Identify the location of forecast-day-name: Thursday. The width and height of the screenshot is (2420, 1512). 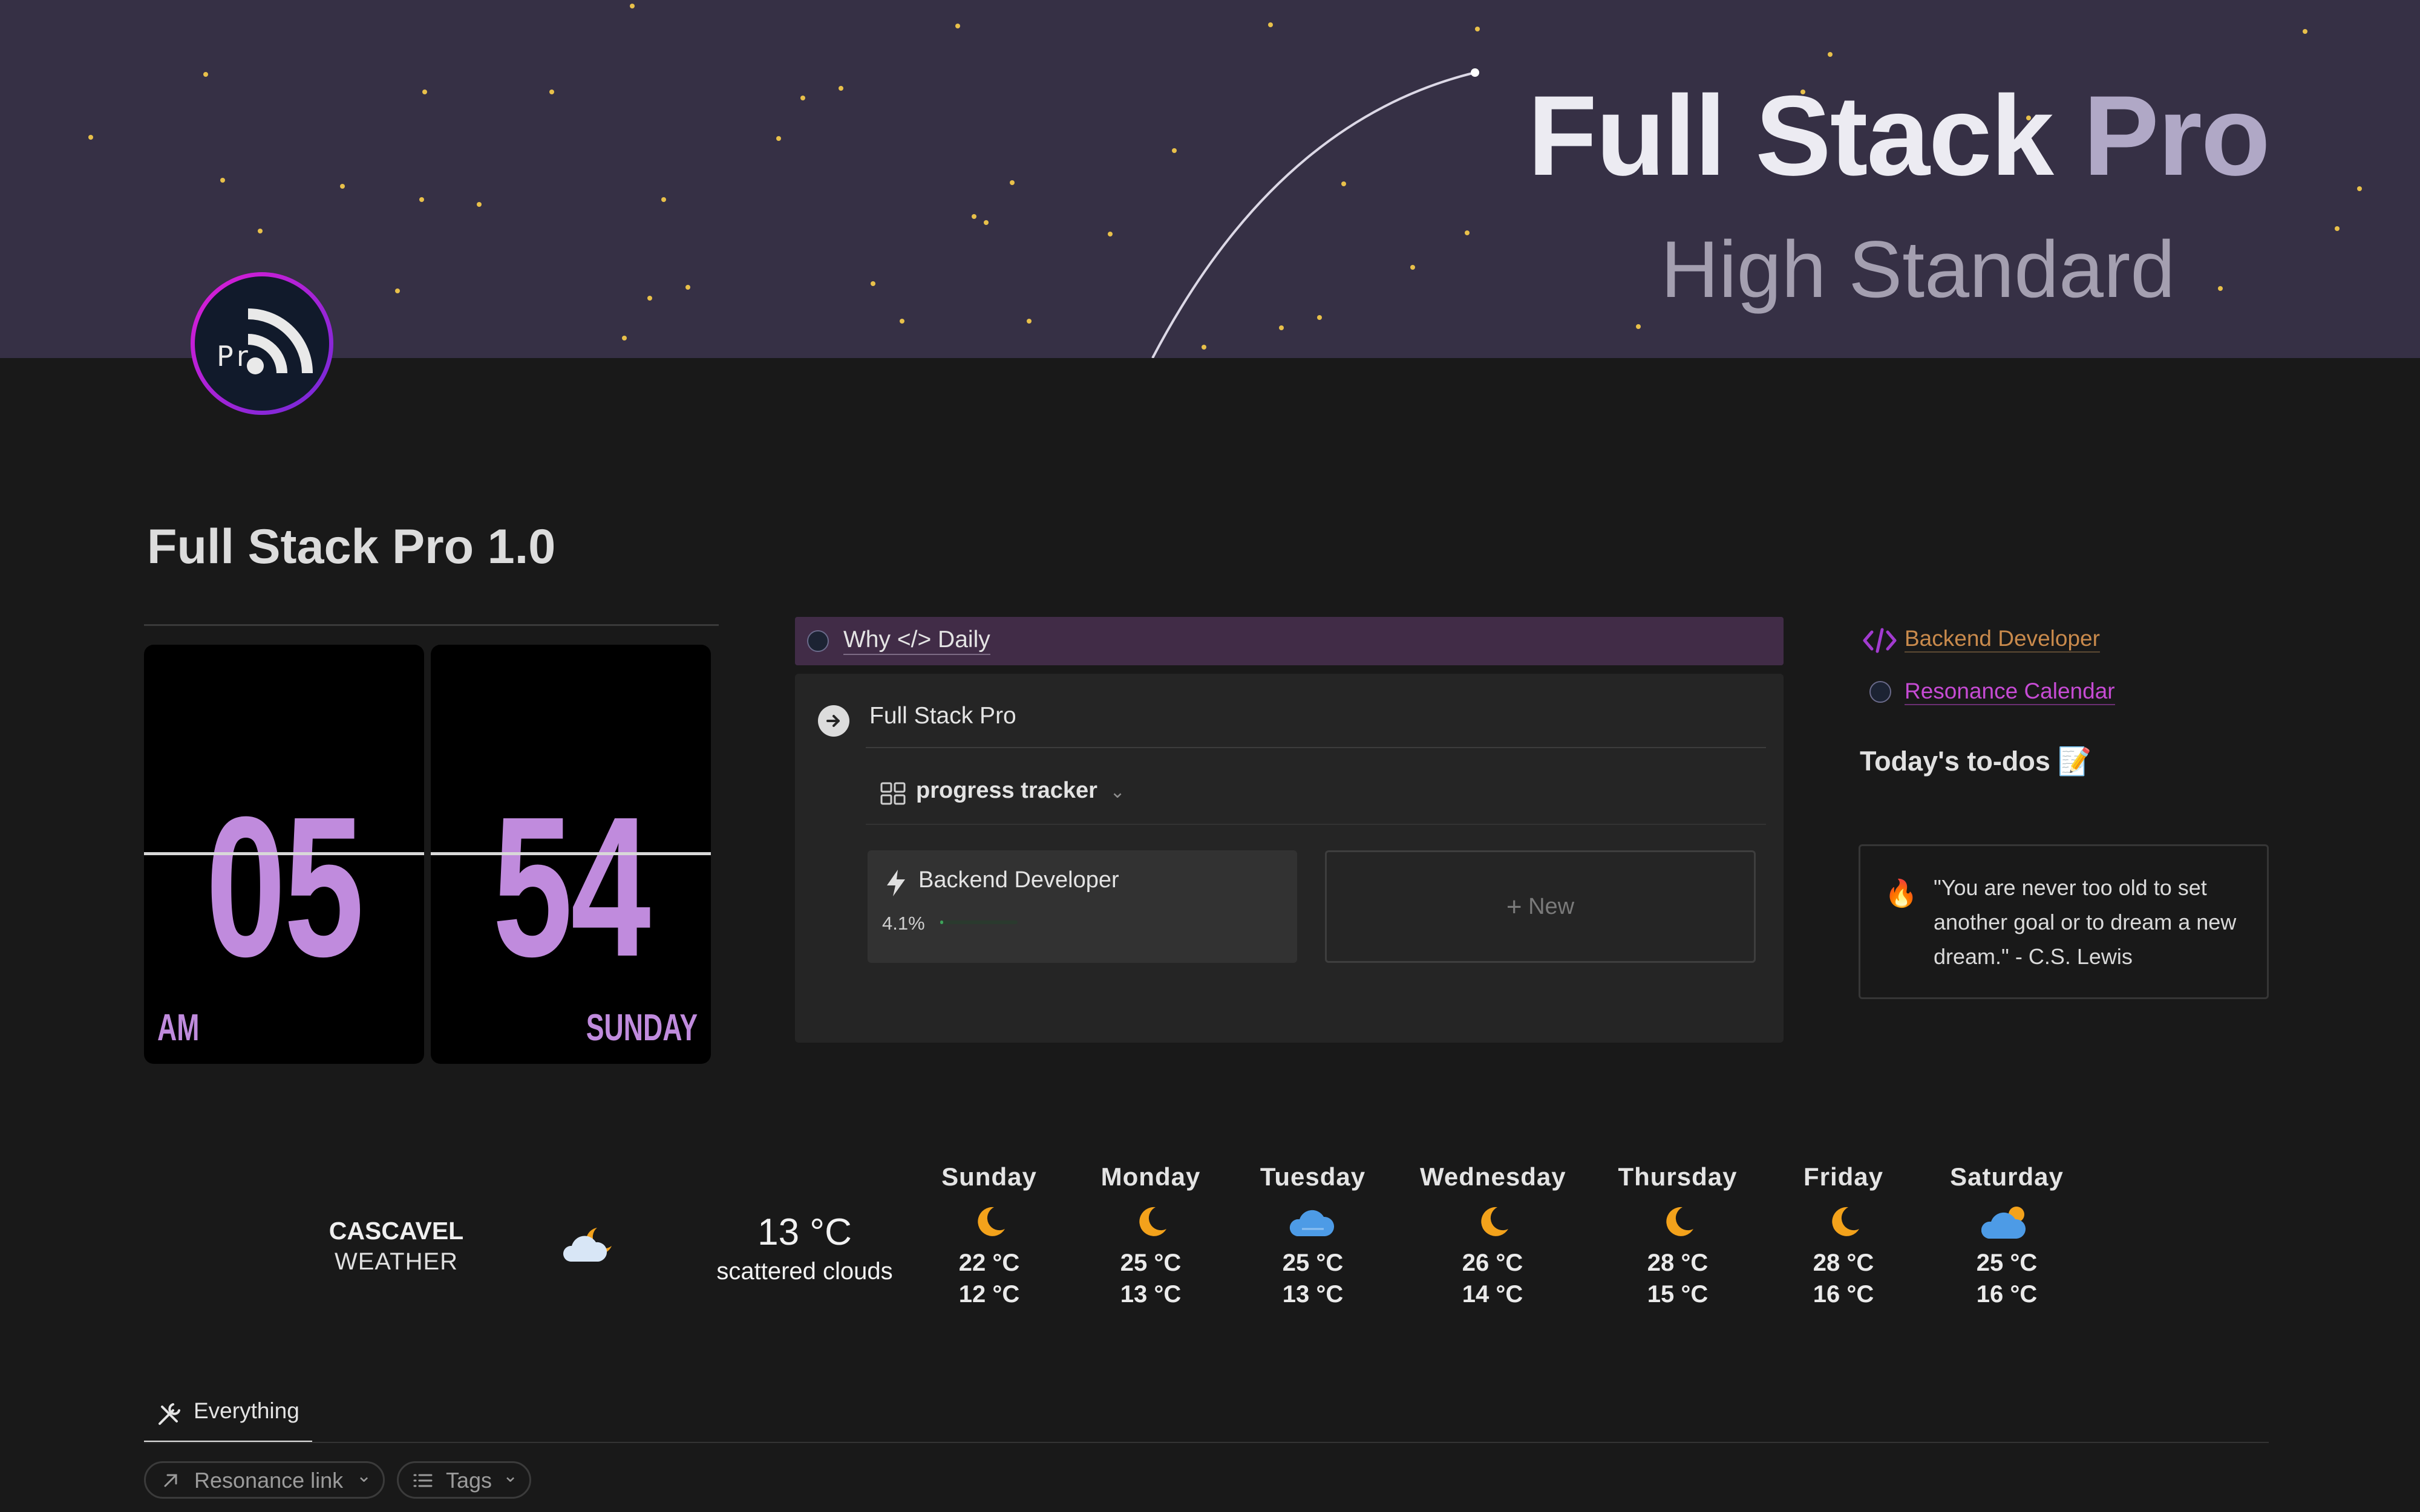
(1678, 1176).